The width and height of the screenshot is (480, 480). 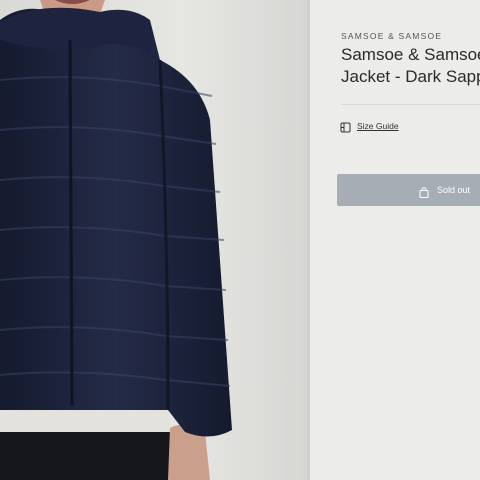 What do you see at coordinates (410, 104) in the screenshot?
I see `divider-line` at bounding box center [410, 104].